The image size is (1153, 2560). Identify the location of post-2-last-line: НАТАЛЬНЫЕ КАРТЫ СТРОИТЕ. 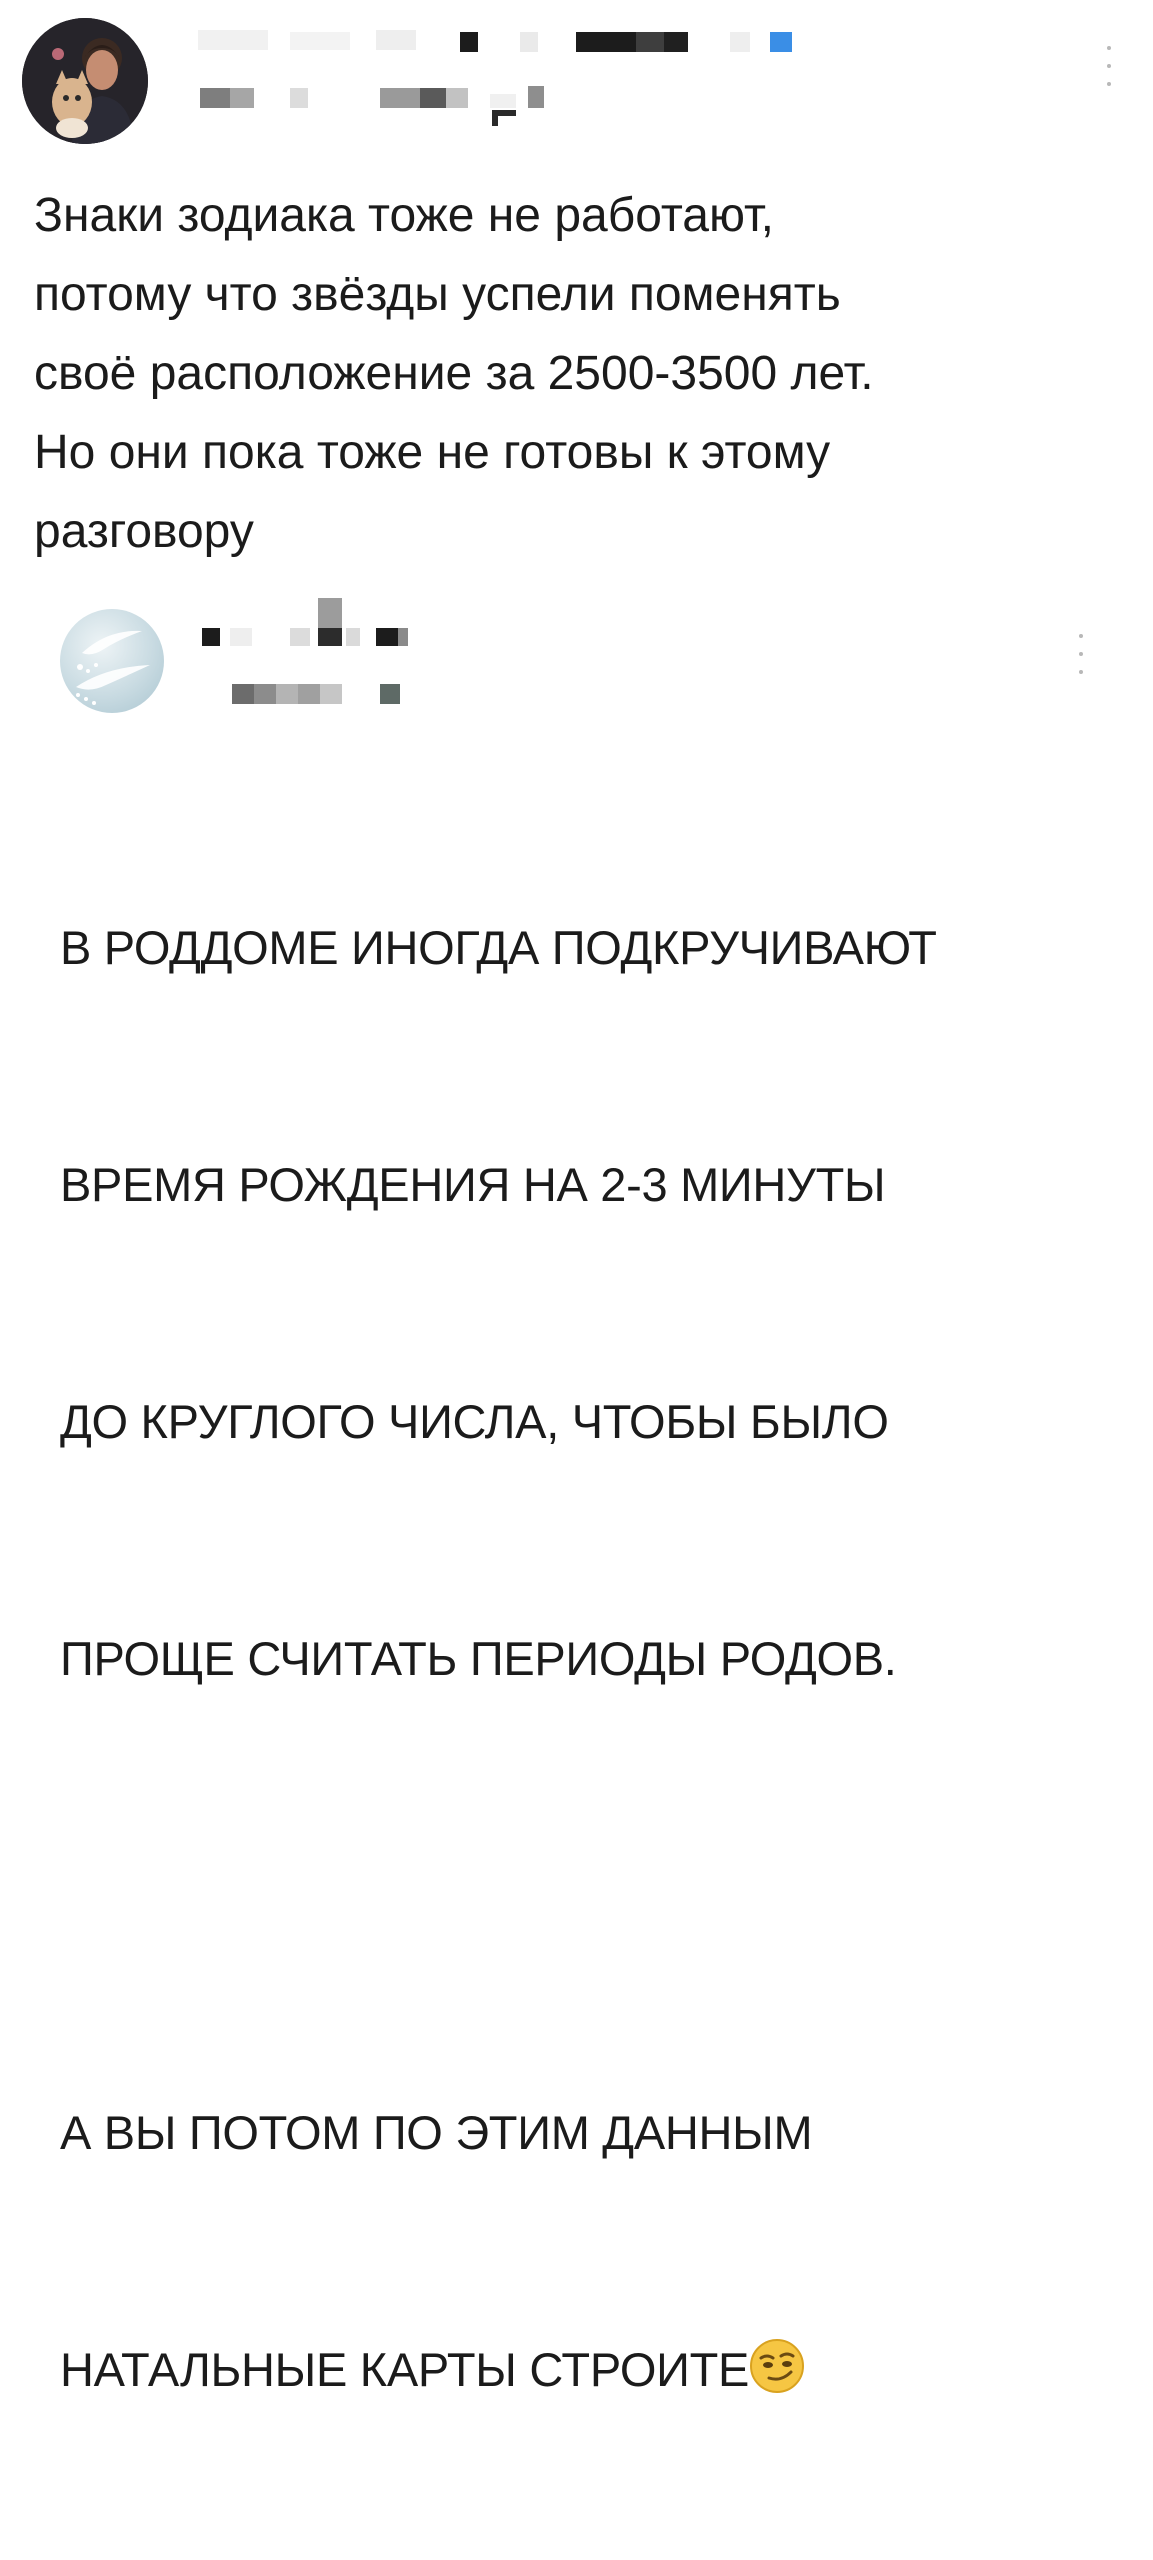
(590, 2369).